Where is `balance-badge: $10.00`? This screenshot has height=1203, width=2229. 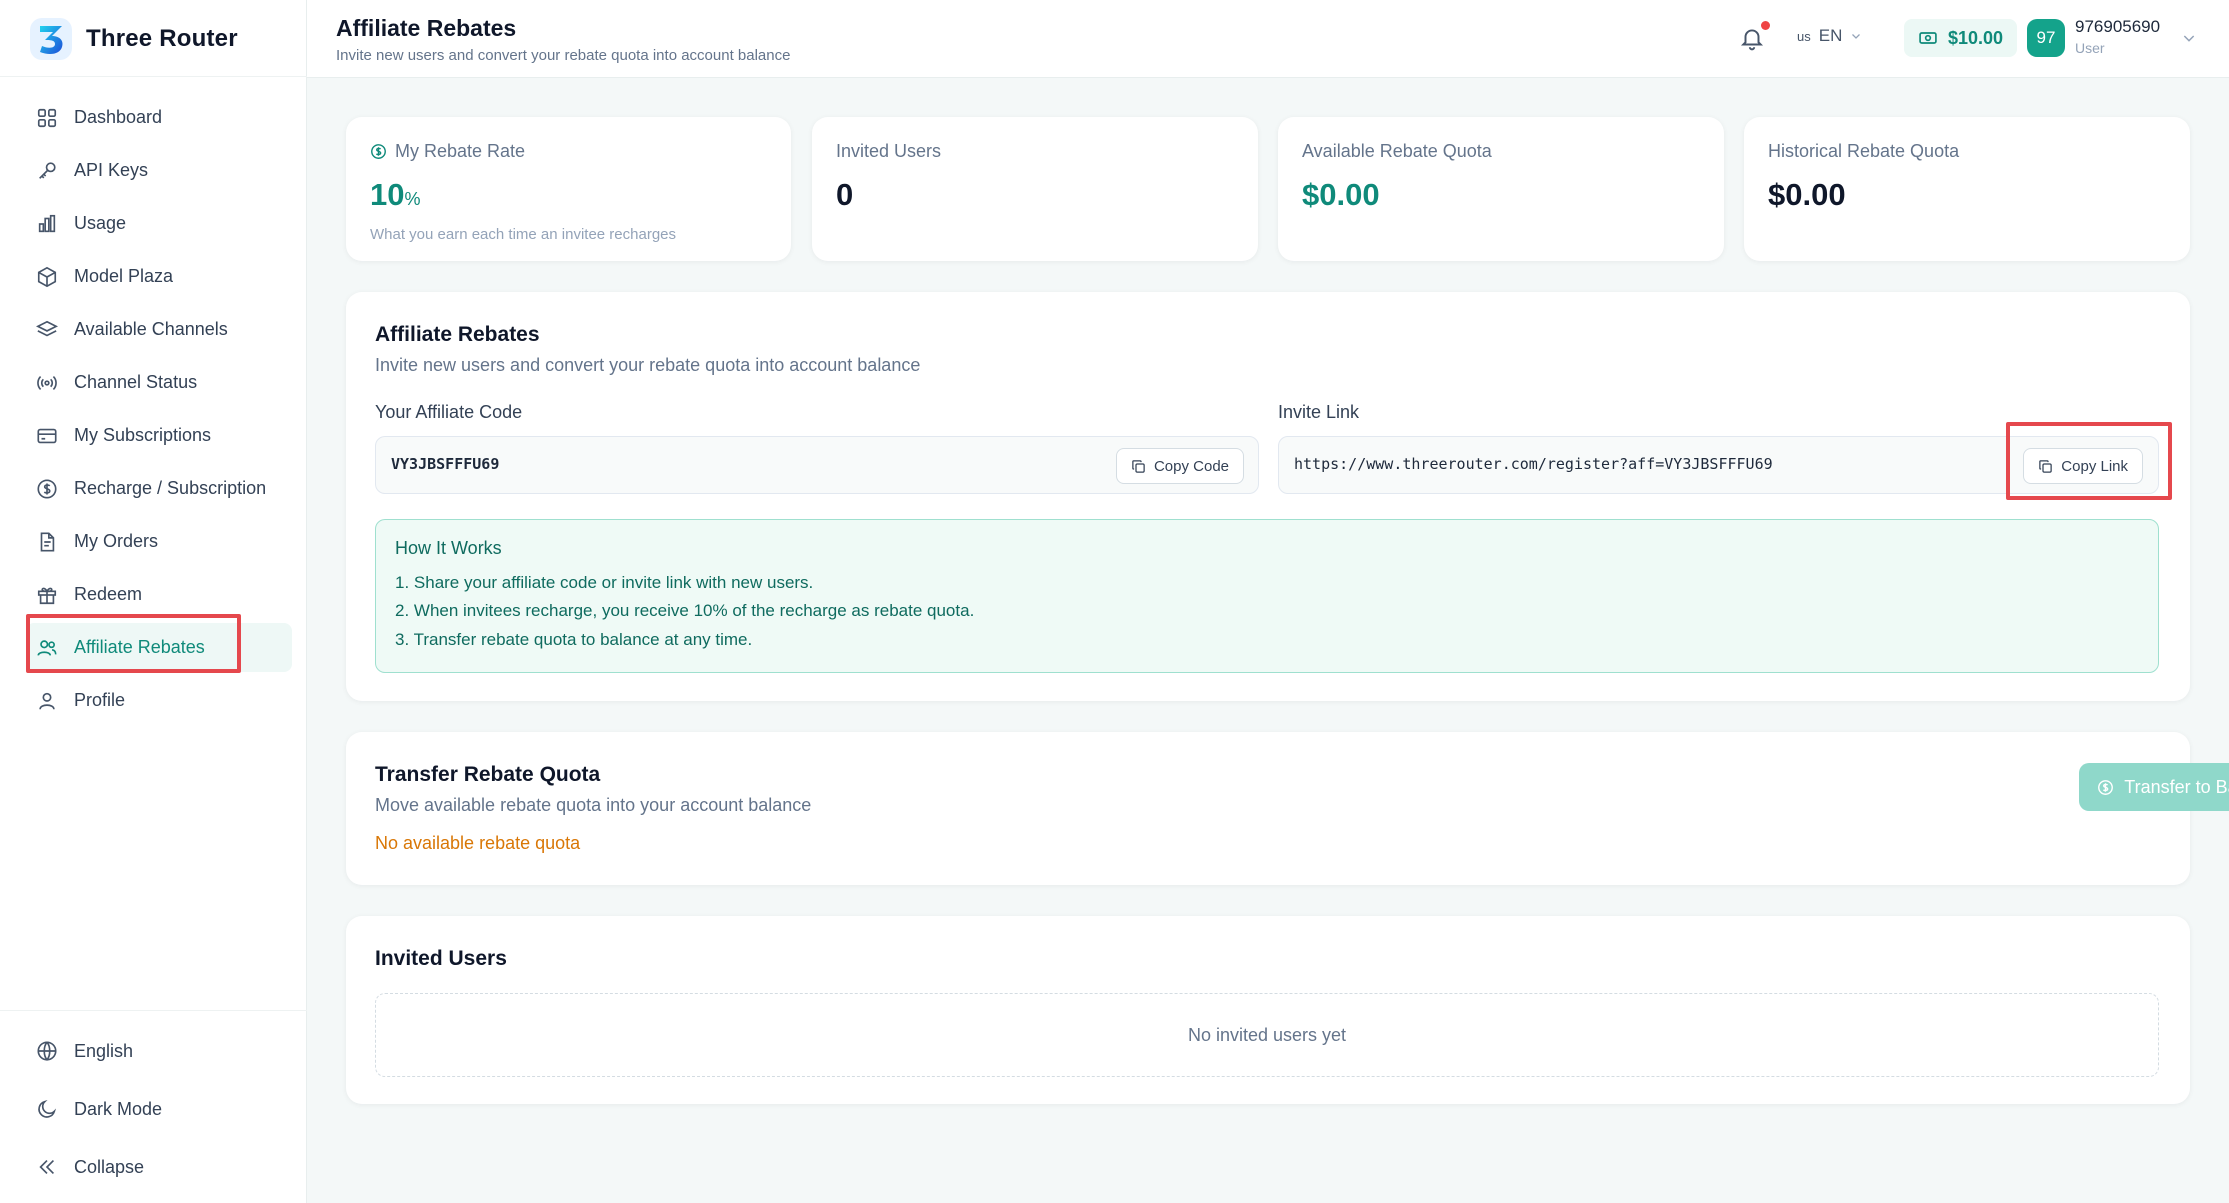 balance-badge: $10.00 is located at coordinates (1961, 38).